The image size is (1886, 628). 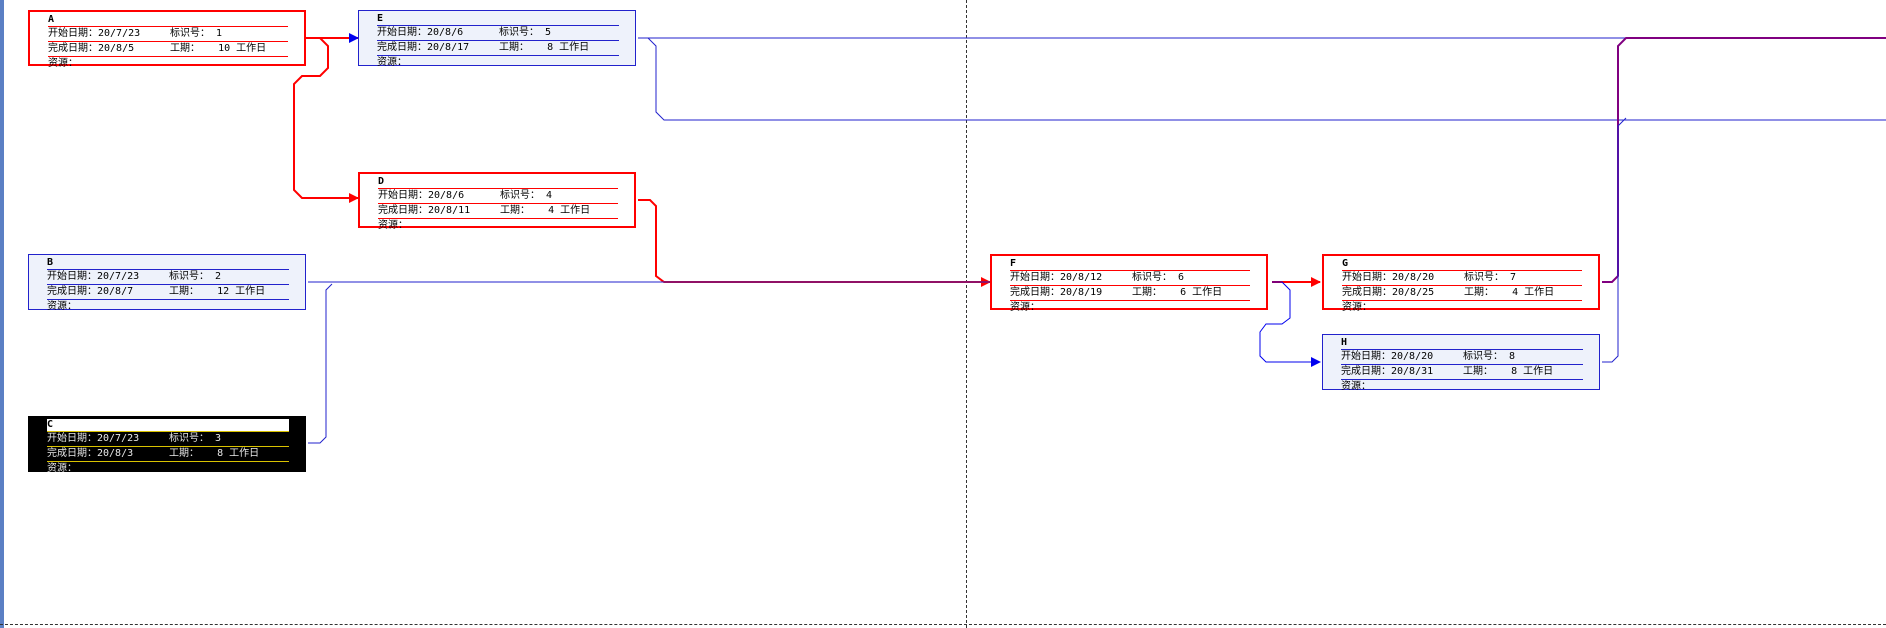 I want to click on task-title: D, so click(x=498, y=182).